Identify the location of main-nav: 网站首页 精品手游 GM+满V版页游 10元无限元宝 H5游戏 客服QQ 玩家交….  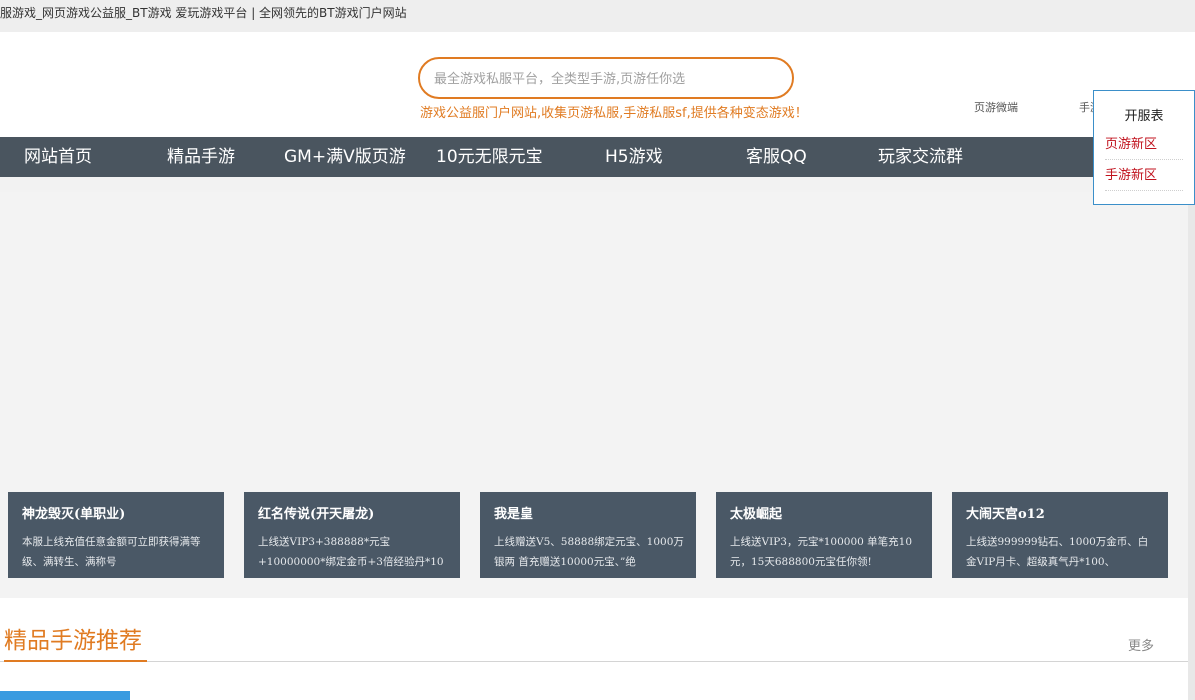
(597, 157).